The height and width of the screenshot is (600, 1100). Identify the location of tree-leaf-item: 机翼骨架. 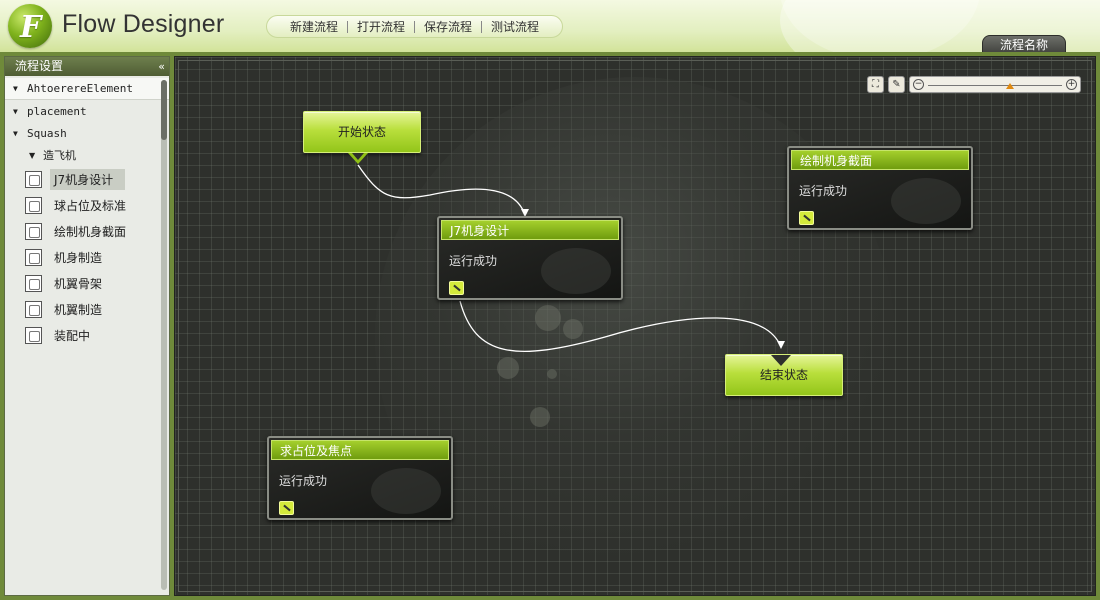
(87, 283).